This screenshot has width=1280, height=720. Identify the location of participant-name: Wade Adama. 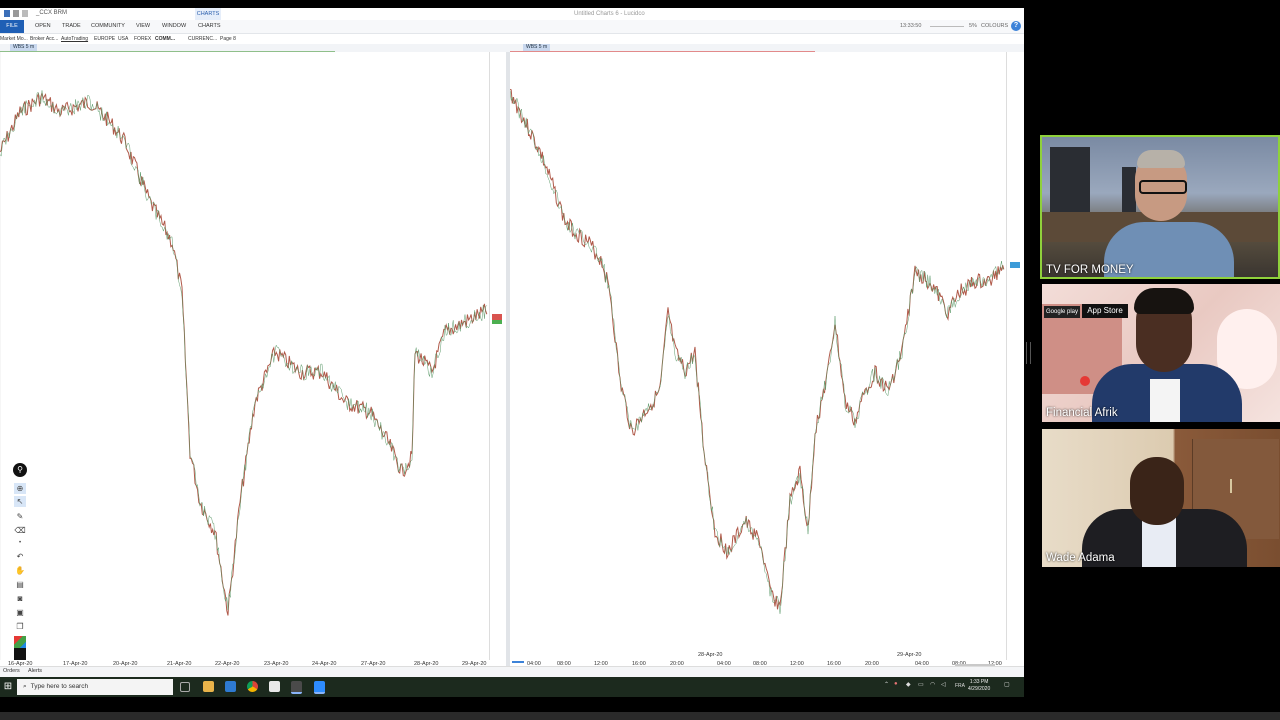
(1080, 558).